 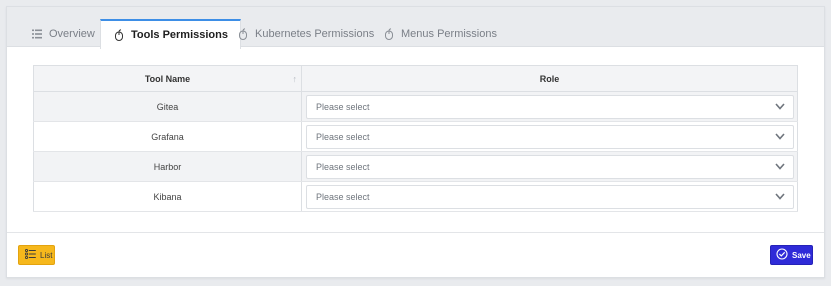 I want to click on list-button-label: List, so click(x=46, y=255).